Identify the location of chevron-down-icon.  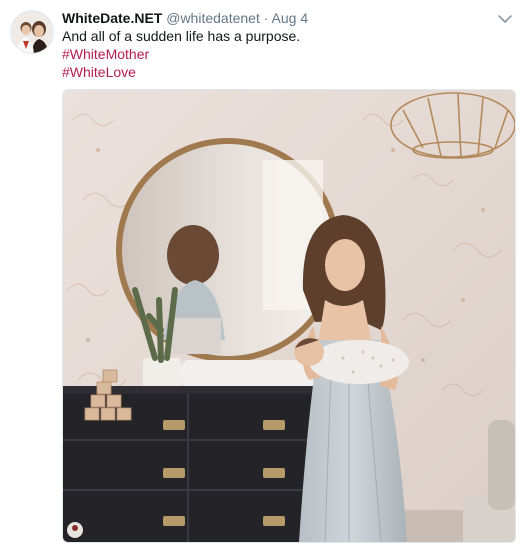
(505, 18).